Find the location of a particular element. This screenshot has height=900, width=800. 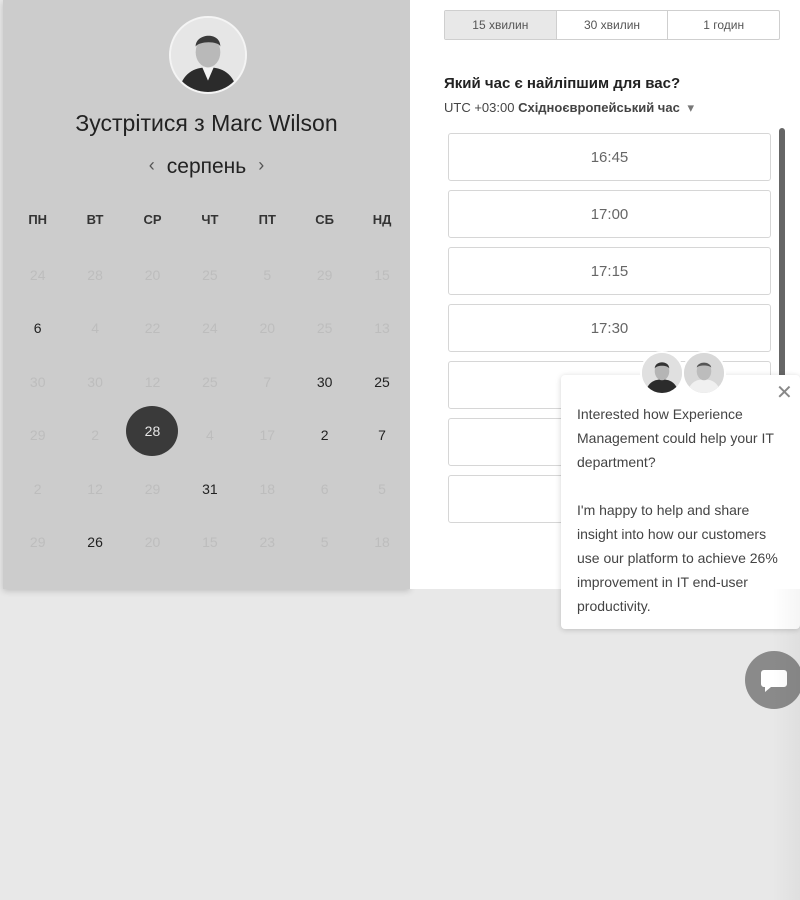

calendar-week: 24 28 20 25 5 29 15 is located at coordinates (210, 275).